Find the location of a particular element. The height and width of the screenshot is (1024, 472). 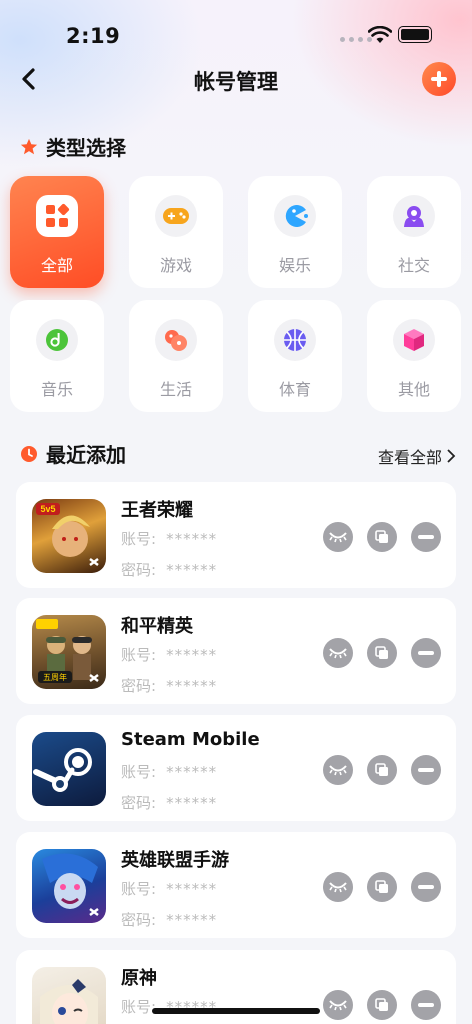

page-title: 帐号管理 is located at coordinates (236, 82).